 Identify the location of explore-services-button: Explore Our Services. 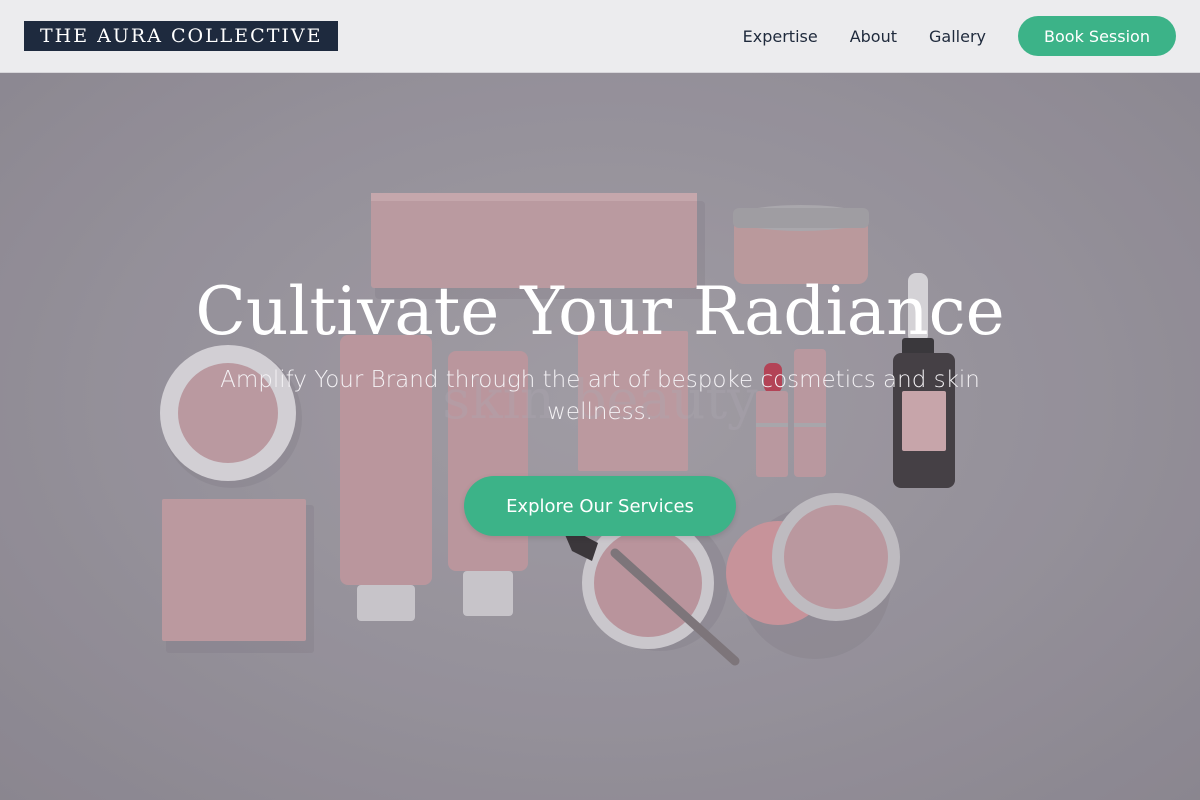
(600, 506).